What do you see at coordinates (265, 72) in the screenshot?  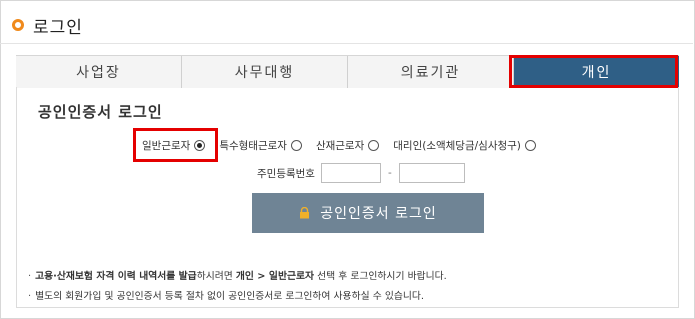 I see `tab-agency: 사무대행` at bounding box center [265, 72].